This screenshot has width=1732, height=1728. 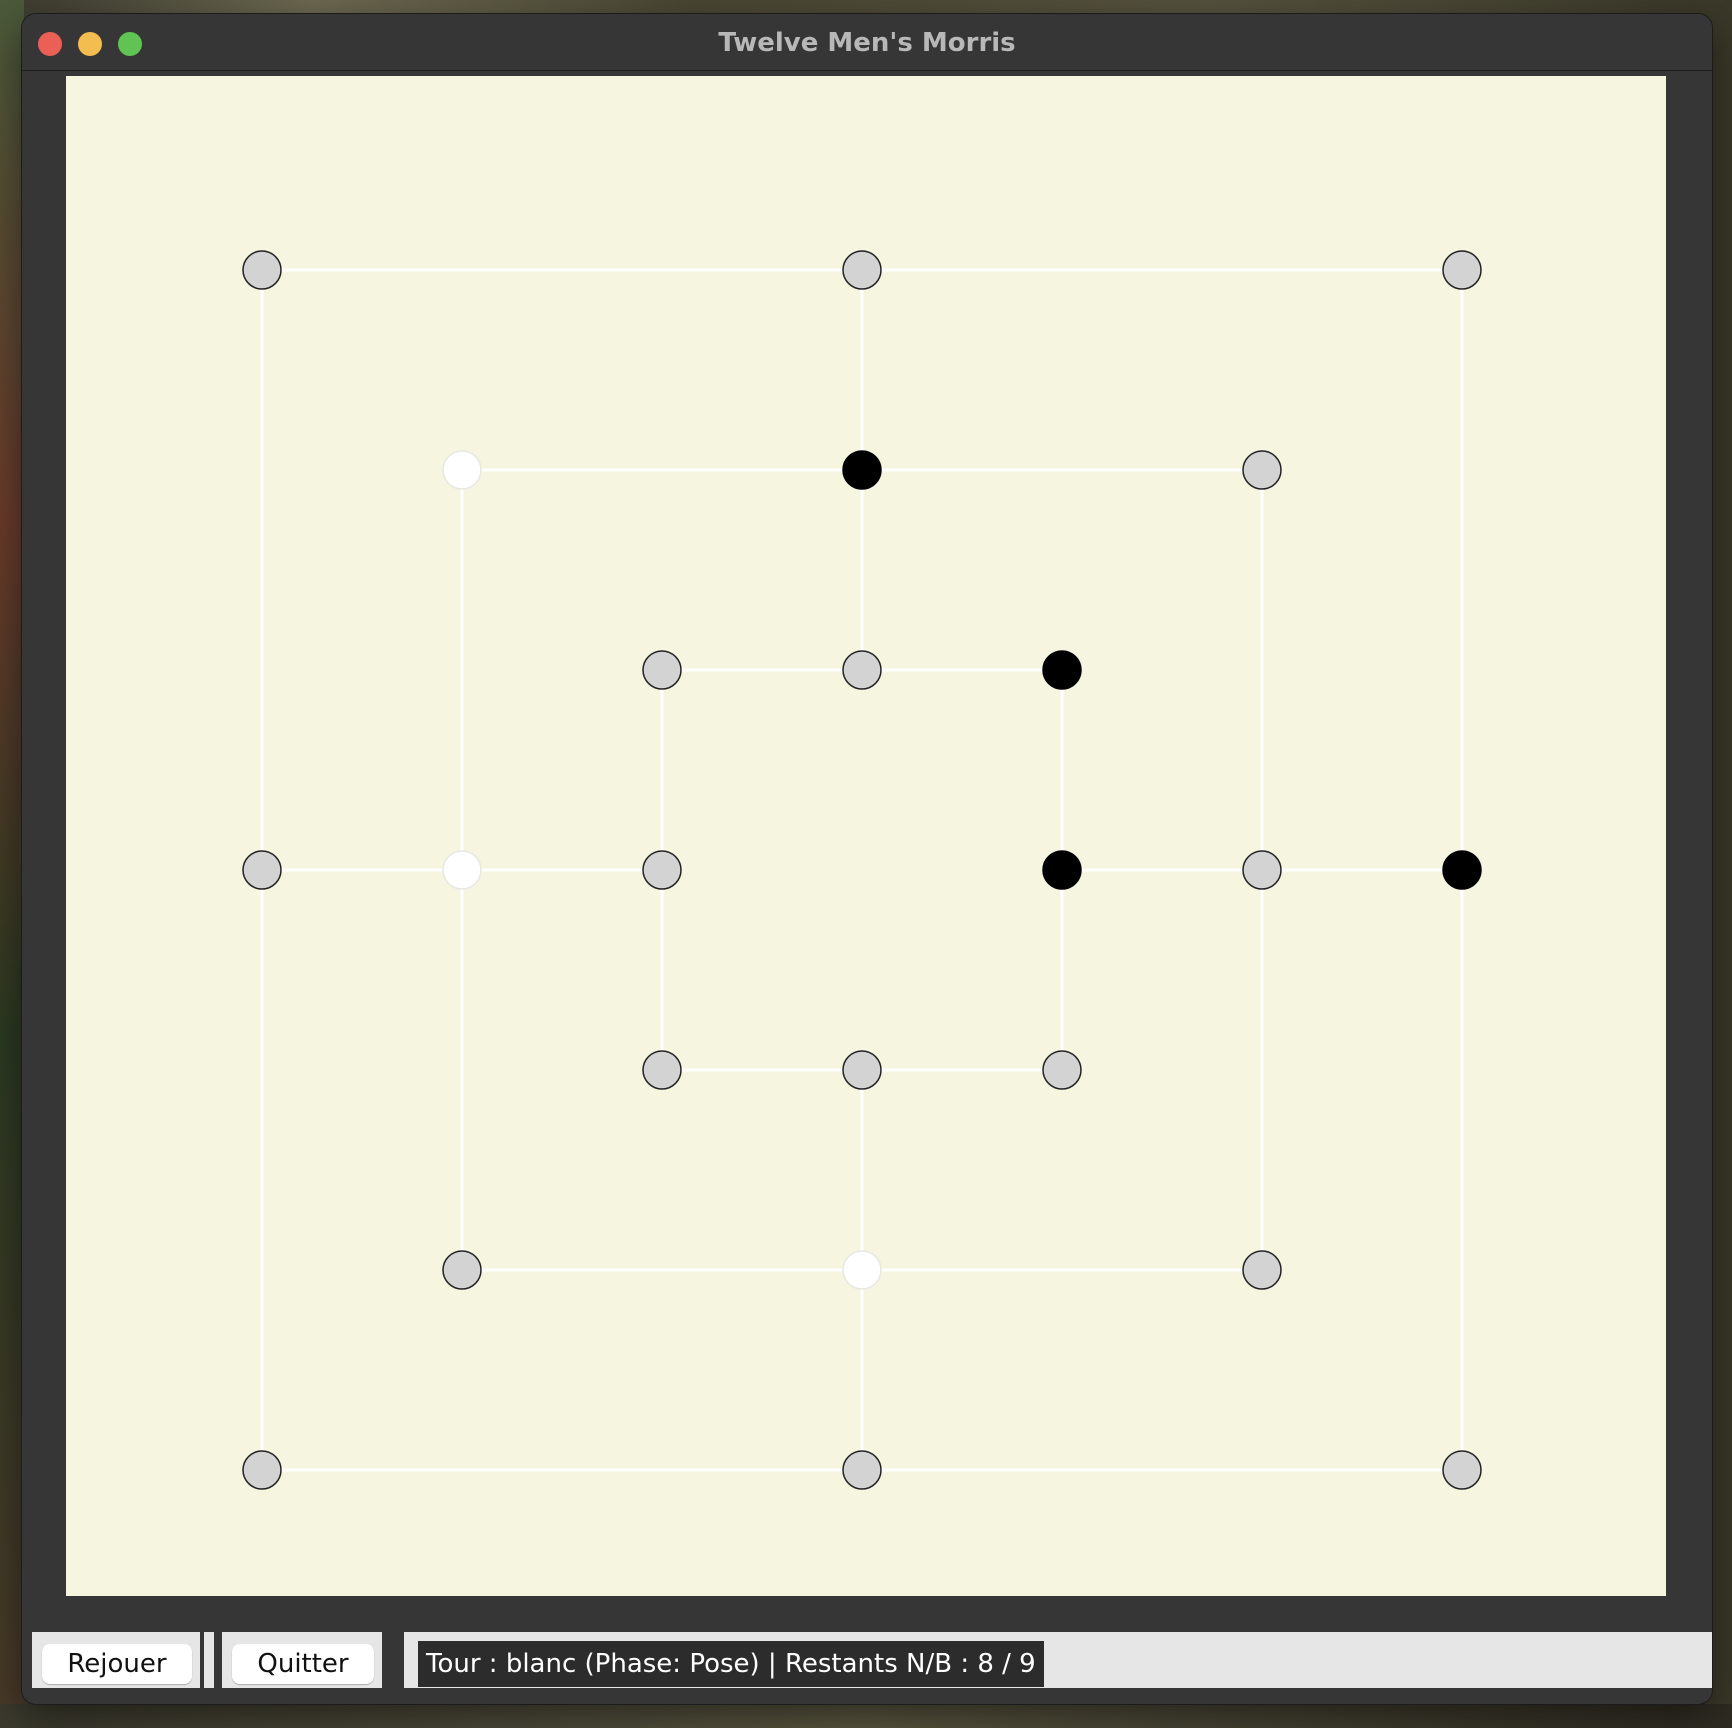 I want to click on title-bar: Twelve Men's Morris, so click(x=867, y=42).